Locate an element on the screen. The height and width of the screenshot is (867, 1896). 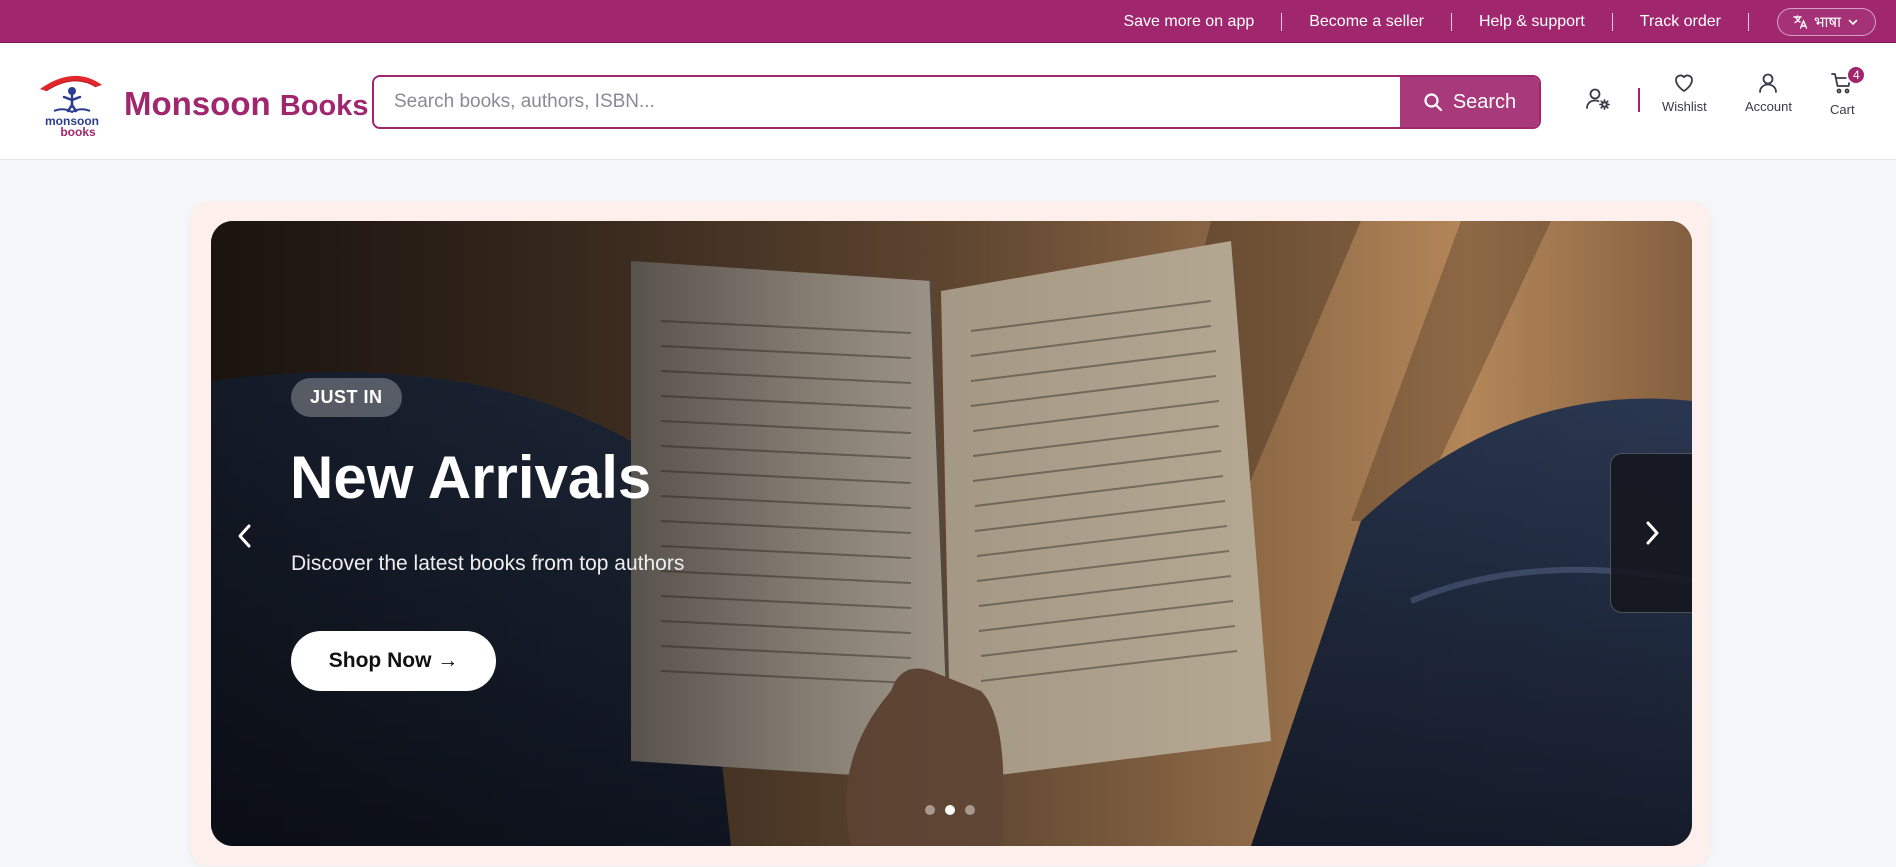
wishlist-button: Wishlist is located at coordinates (1684, 92).